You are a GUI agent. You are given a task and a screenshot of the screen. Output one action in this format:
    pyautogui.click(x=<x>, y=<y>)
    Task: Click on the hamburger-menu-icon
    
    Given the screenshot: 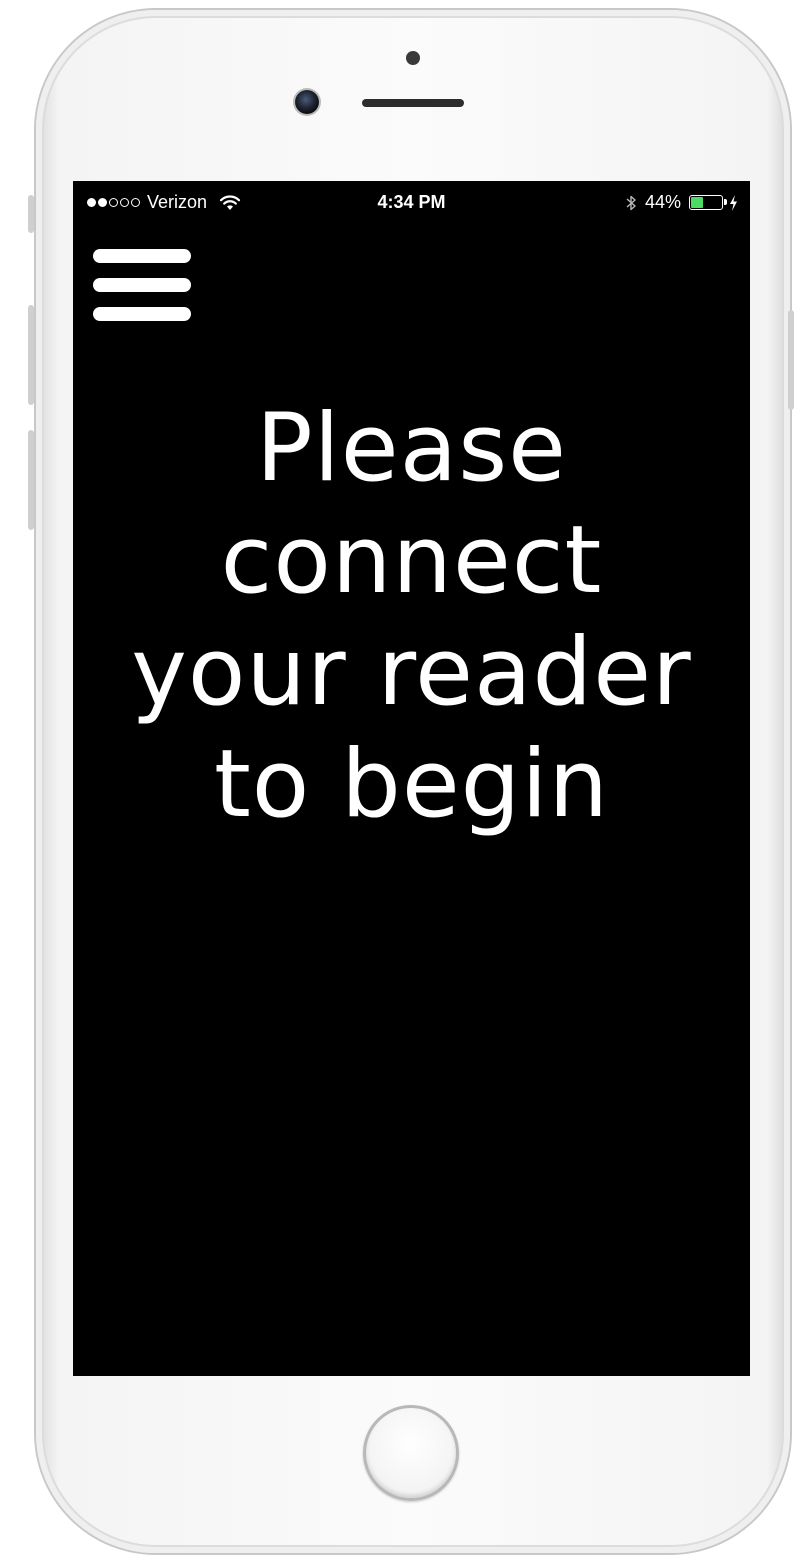 What is the action you would take?
    pyautogui.click(x=142, y=285)
    